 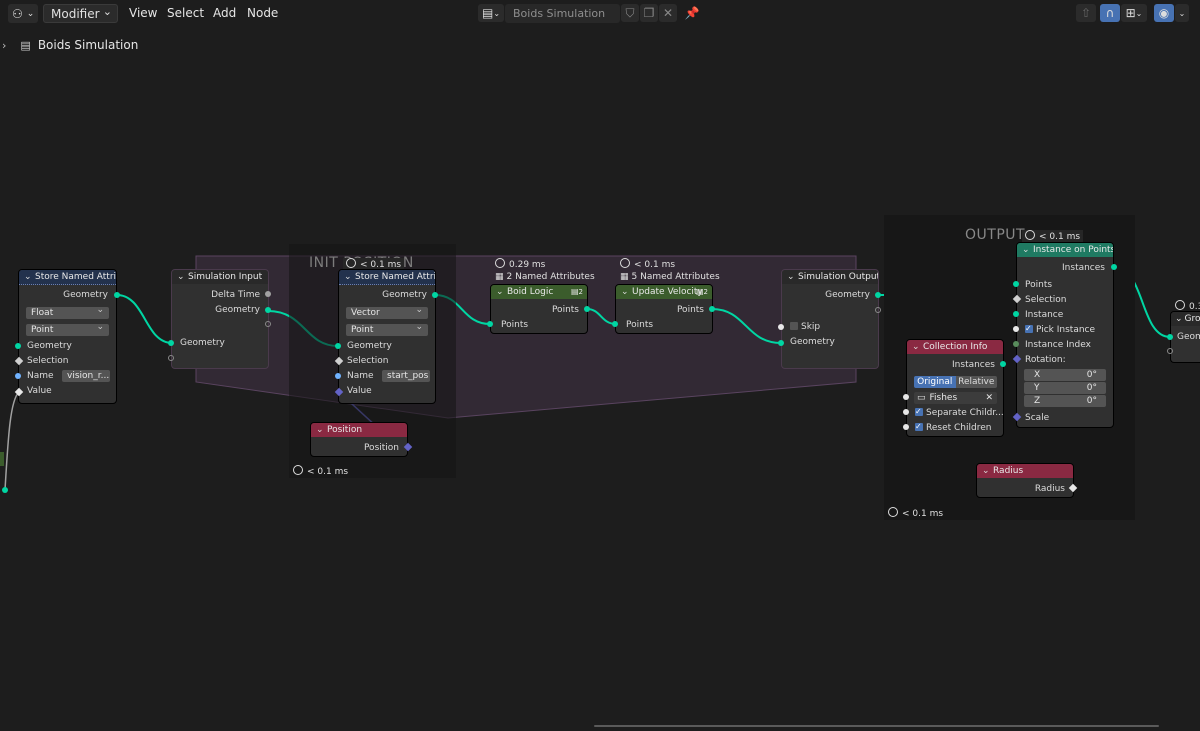 What do you see at coordinates (527, 265) in the screenshot?
I see `timing-value: 0.29 ms` at bounding box center [527, 265].